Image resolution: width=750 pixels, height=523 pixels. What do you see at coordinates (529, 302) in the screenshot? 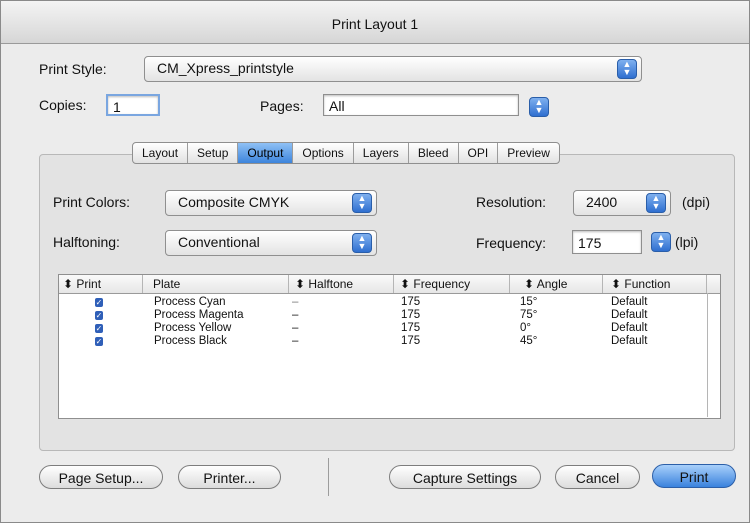
I see `angle-value: 15°` at bounding box center [529, 302].